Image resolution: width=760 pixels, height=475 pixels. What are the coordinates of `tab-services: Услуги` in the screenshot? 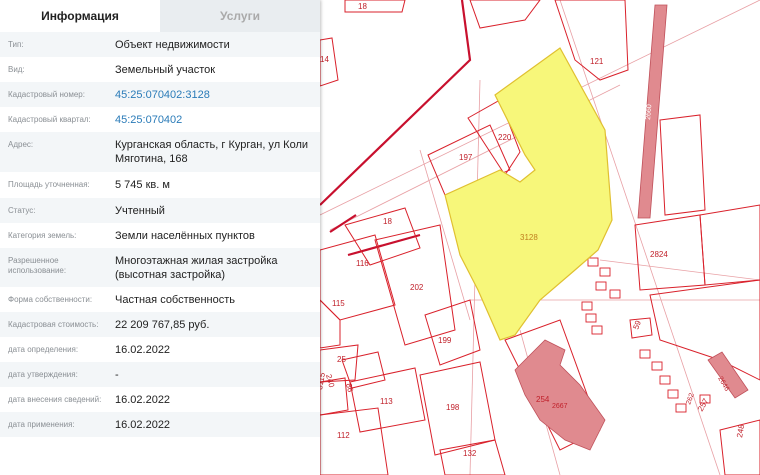 It's located at (240, 16).